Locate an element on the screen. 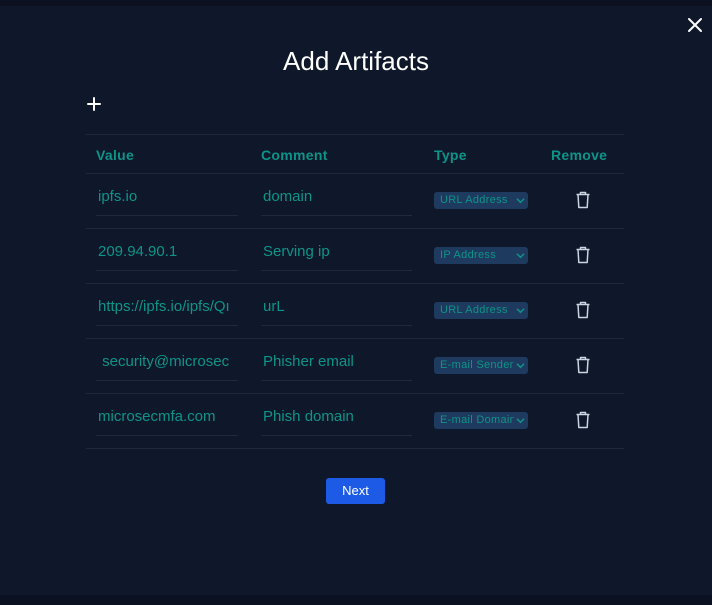  value-input: microsecmfa.com is located at coordinates (167, 420).